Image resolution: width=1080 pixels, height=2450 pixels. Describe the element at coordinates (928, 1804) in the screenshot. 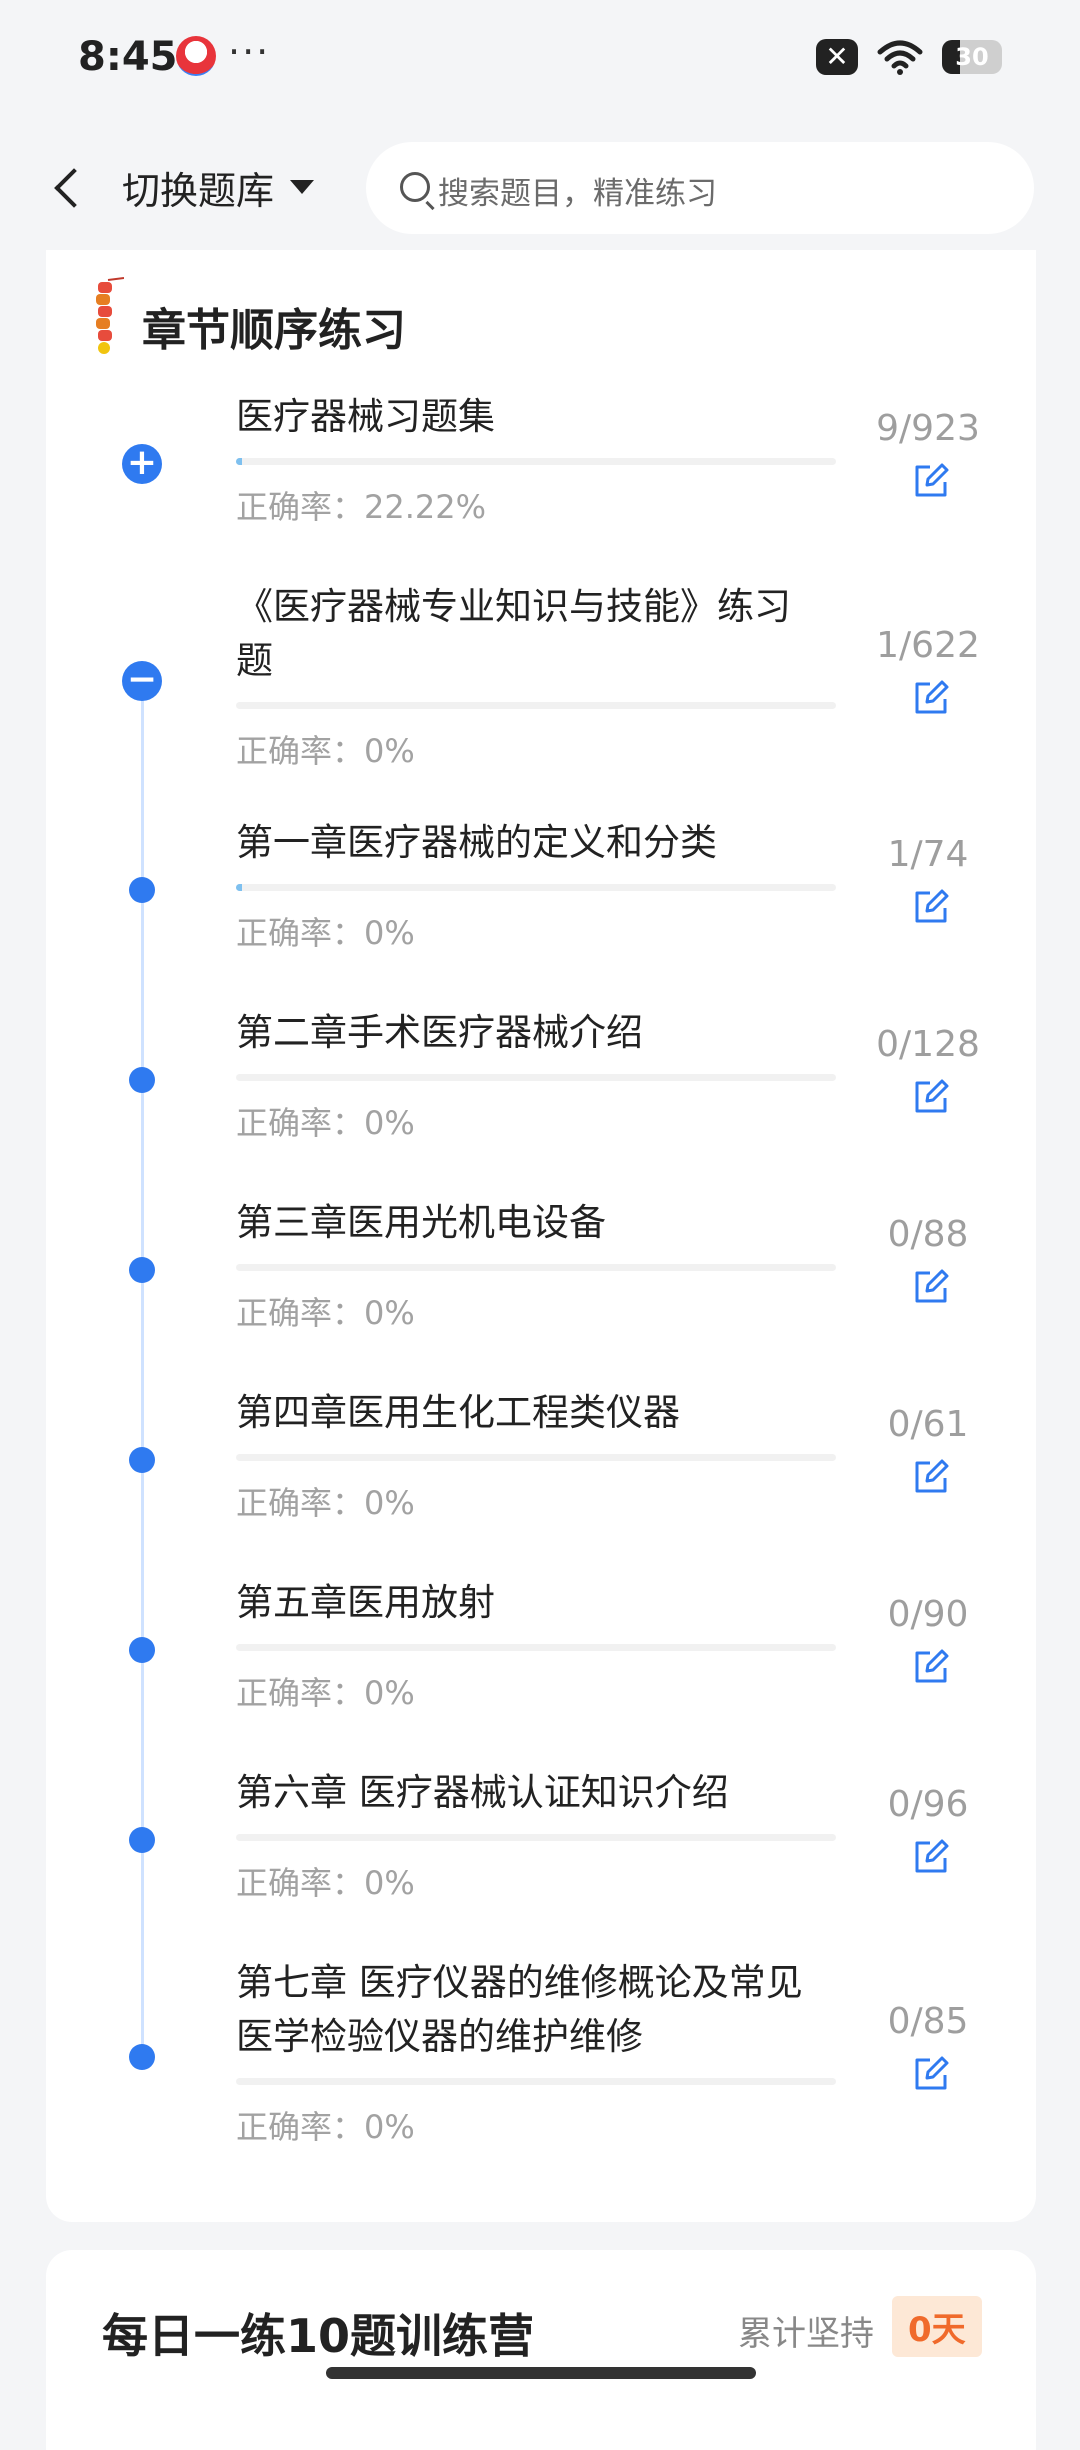

I see `question-count: 0/96` at that location.